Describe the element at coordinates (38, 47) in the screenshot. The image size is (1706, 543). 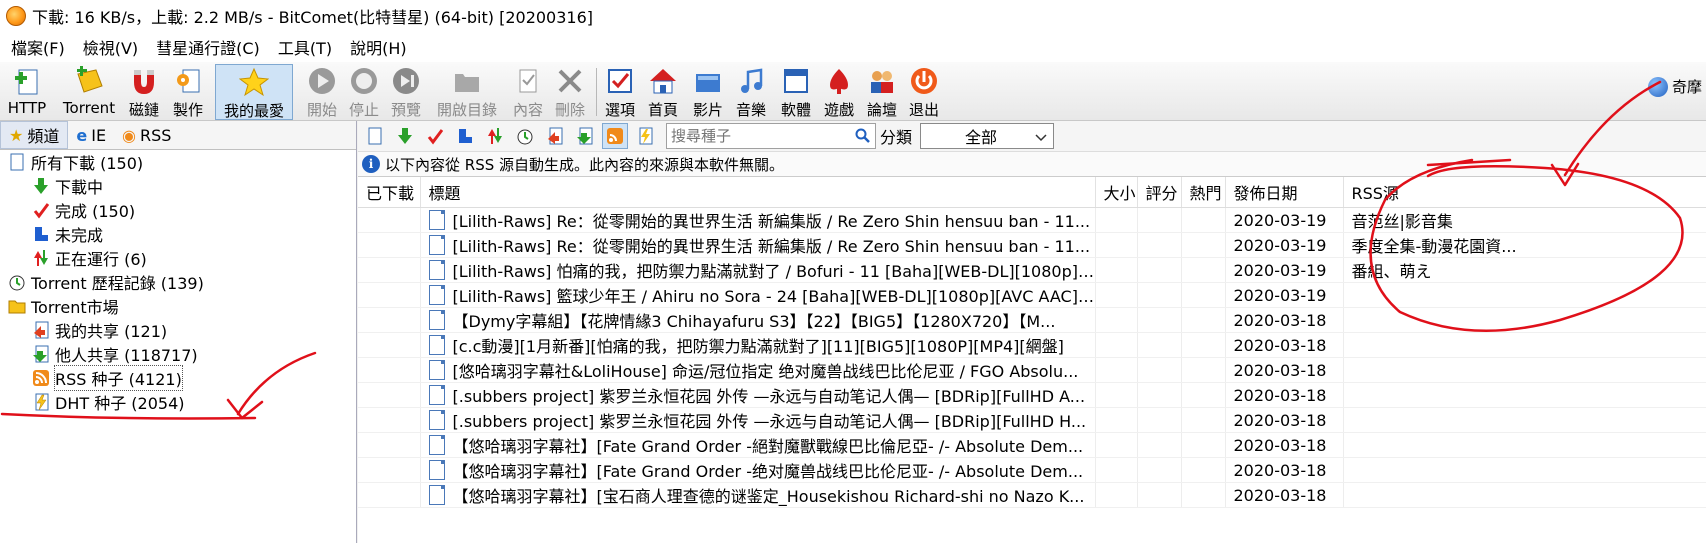
I see `menu-file: 檔案(F)` at that location.